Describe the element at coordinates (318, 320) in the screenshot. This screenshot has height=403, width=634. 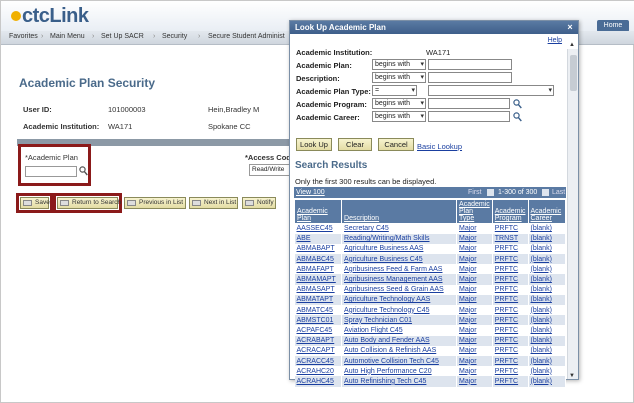
I see `cell-plan: ABMSTC01` at that location.